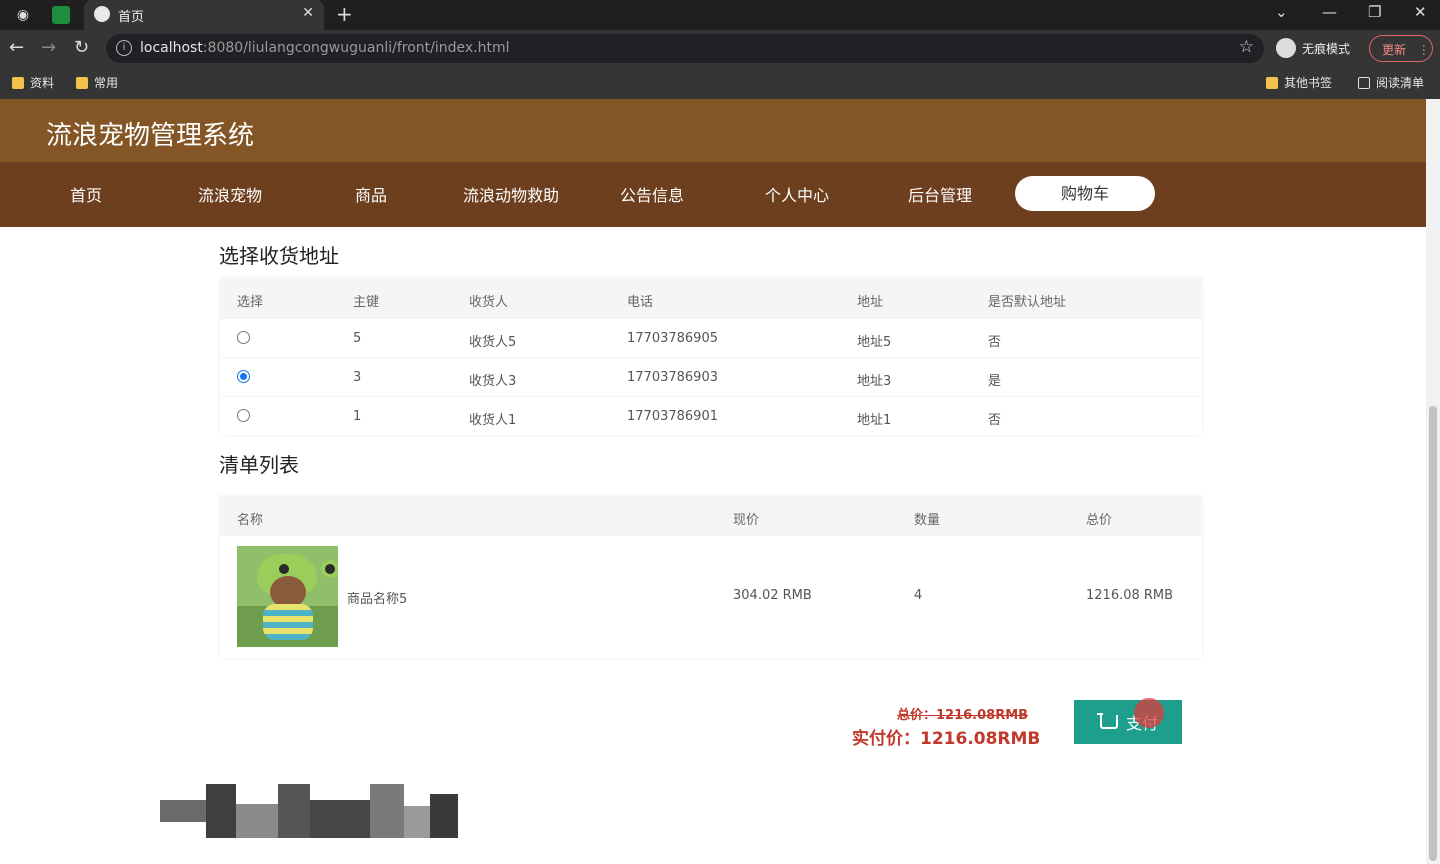 Image resolution: width=1440 pixels, height=864 pixels. What do you see at coordinates (1085, 193) in the screenshot?
I see `nav-cart: 购物车` at bounding box center [1085, 193].